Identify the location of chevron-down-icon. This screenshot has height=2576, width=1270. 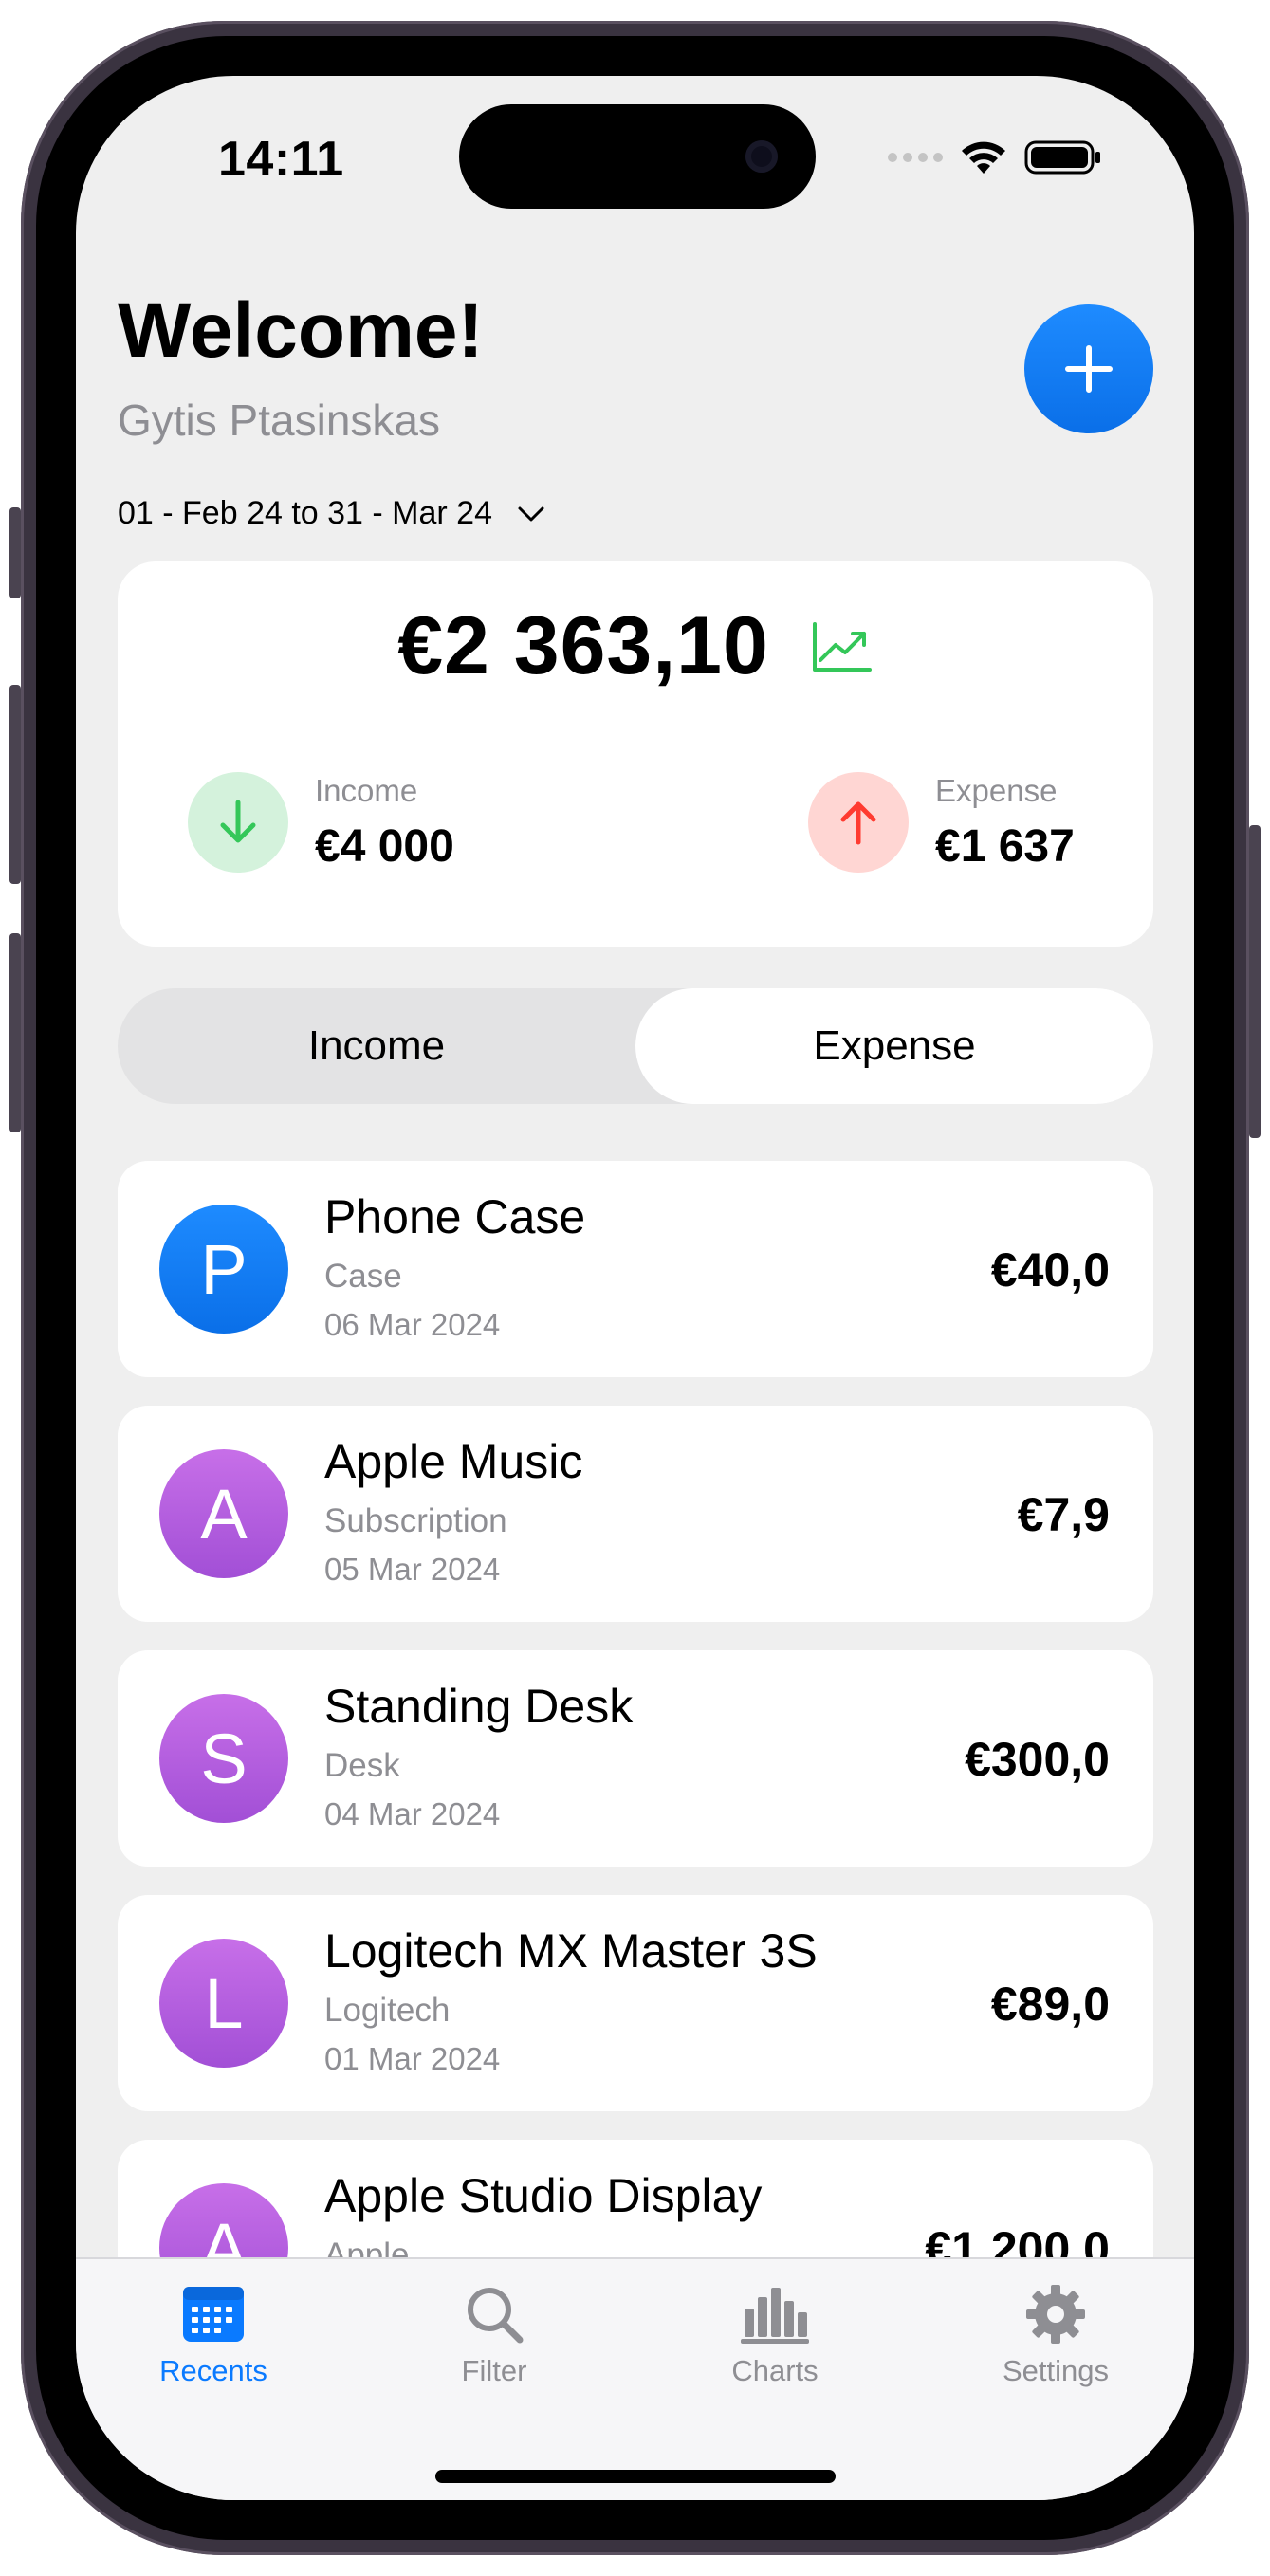
(531, 513).